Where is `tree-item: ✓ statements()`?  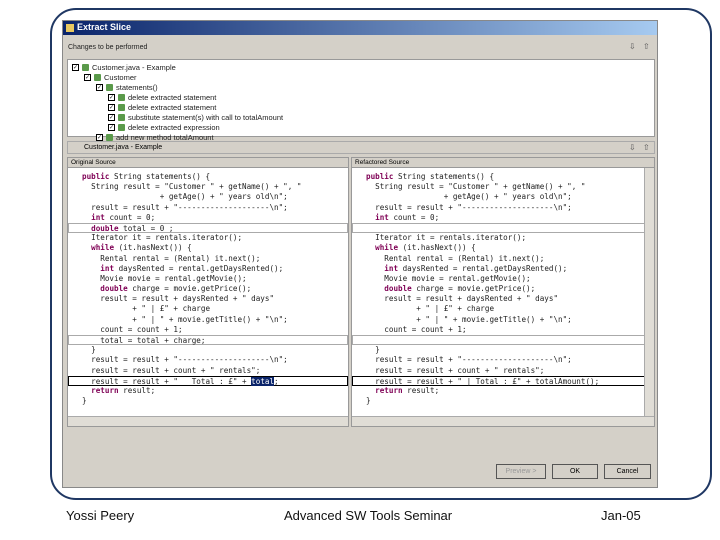 tree-item: ✓ statements() is located at coordinates (127, 87).